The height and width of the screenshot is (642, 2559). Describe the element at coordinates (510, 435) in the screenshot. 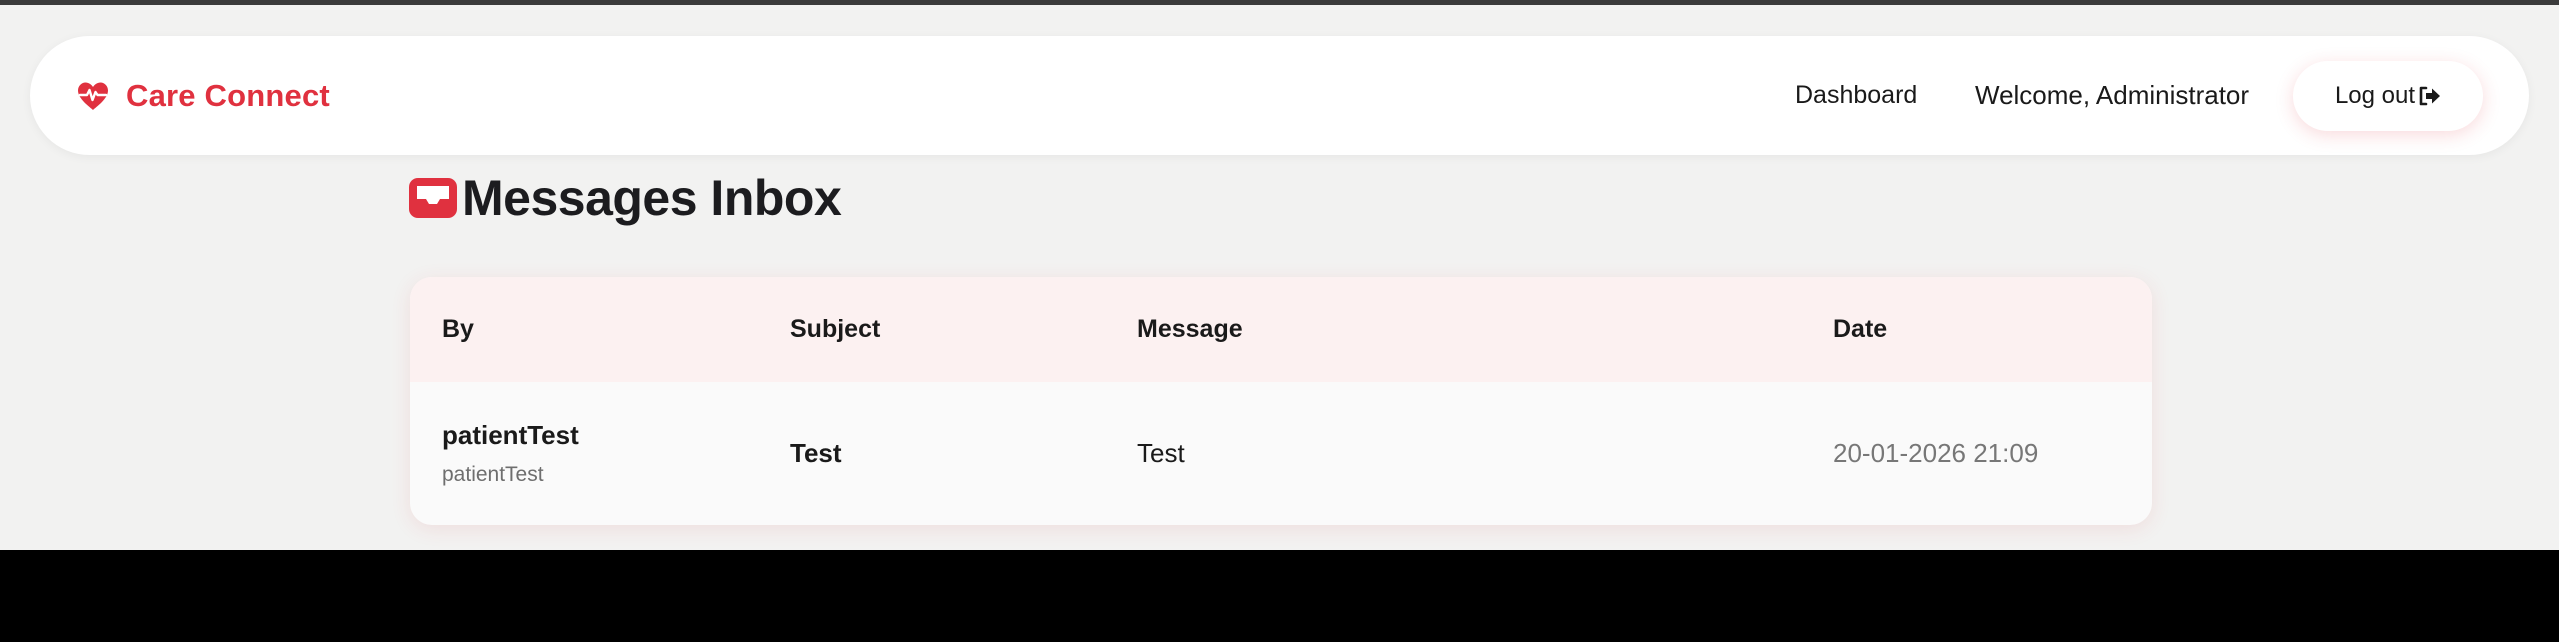

I see `sender-name: patientTest` at that location.